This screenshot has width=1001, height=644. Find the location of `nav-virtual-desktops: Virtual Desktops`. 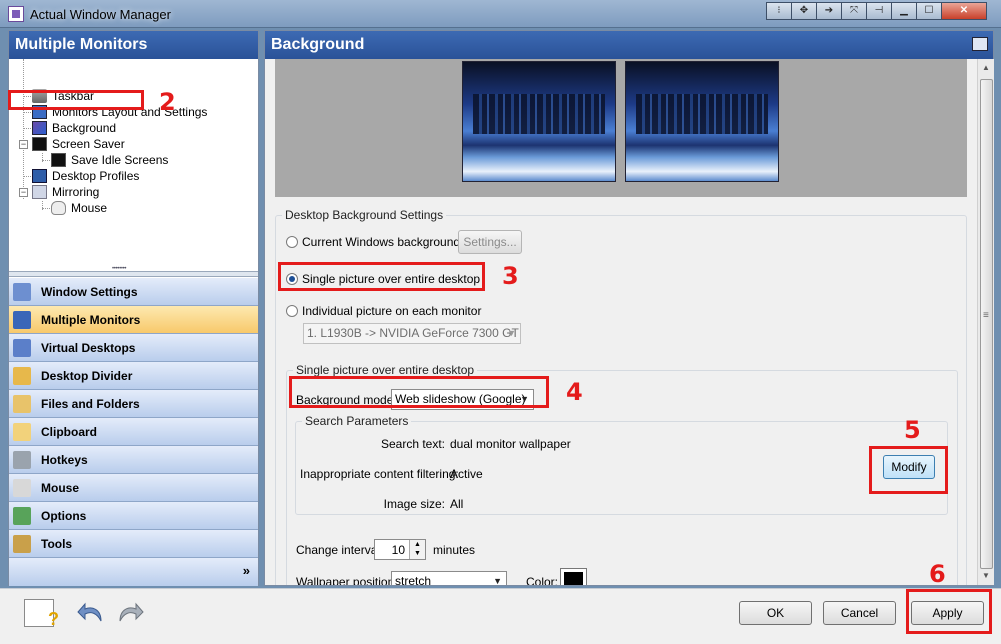

nav-virtual-desktops: Virtual Desktops is located at coordinates (133, 348).